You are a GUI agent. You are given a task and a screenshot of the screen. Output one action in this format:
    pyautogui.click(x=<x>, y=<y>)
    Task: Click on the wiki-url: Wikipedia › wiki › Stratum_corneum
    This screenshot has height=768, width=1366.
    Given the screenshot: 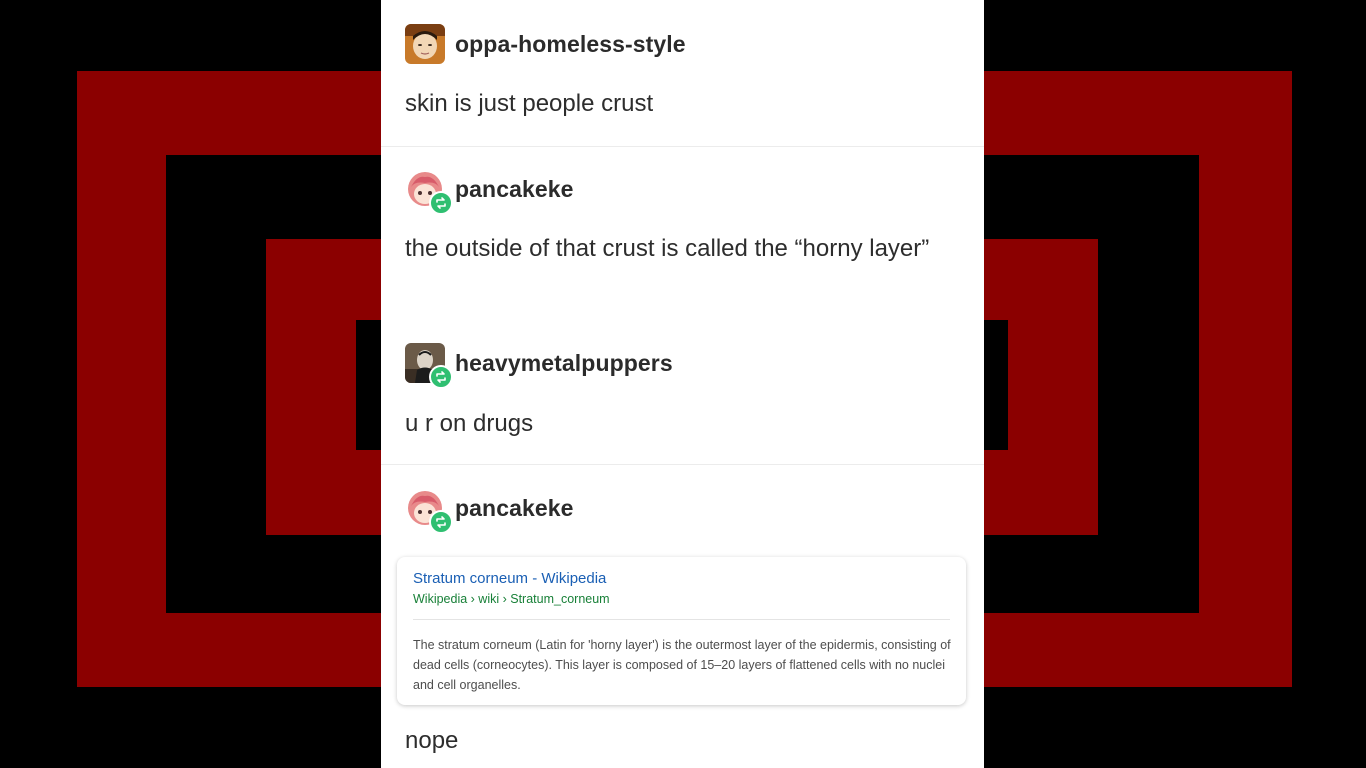 What is the action you would take?
    pyautogui.click(x=511, y=599)
    